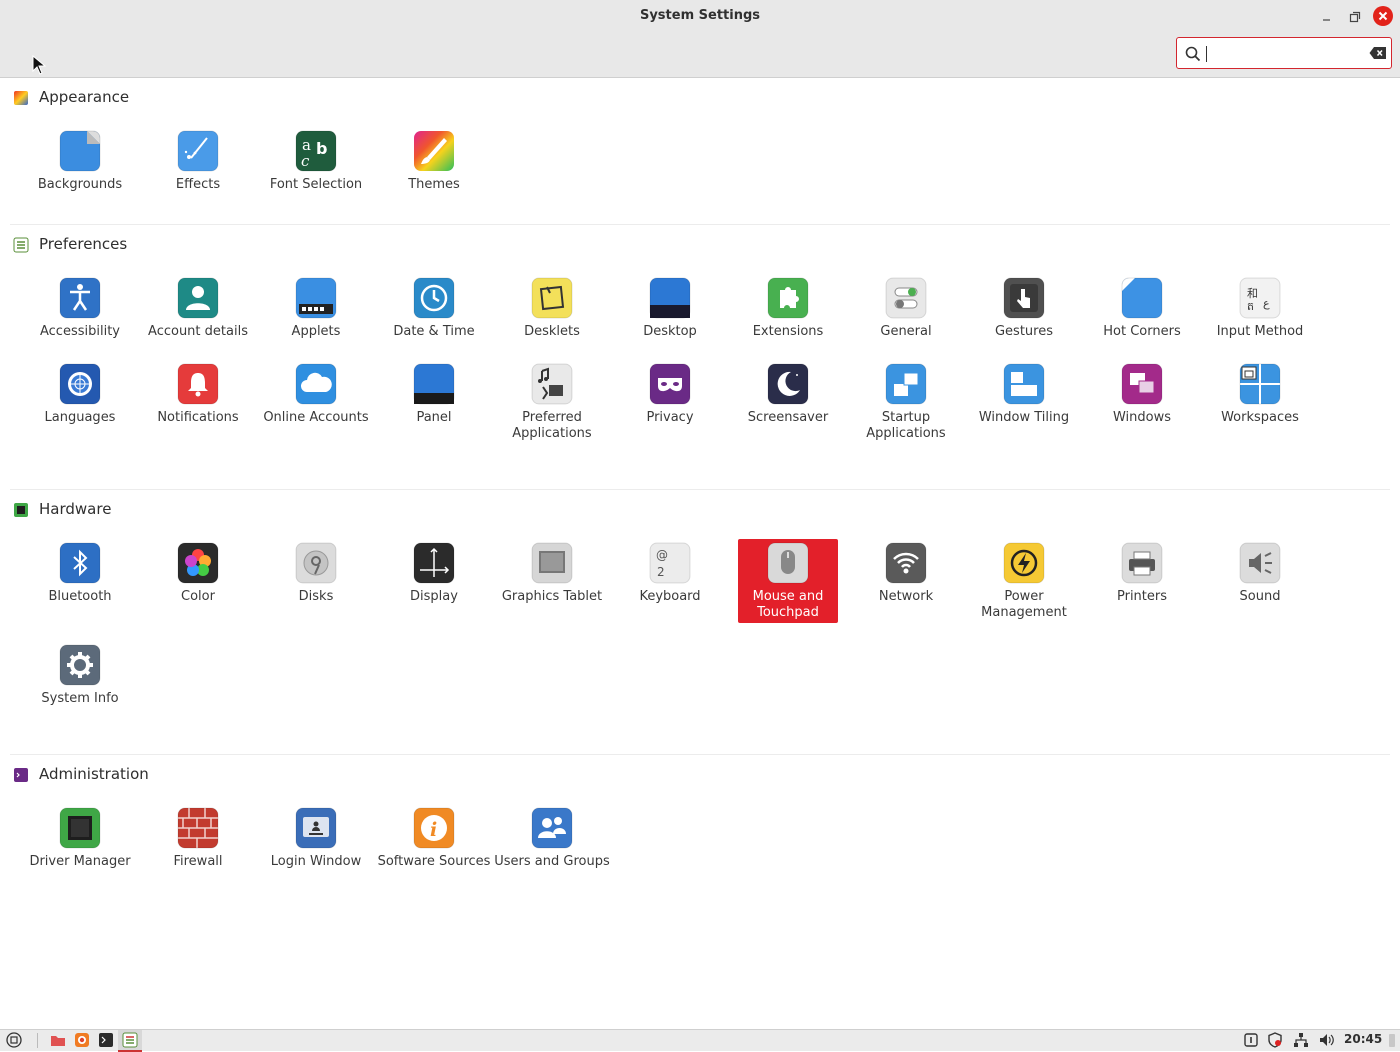 This screenshot has height=1052, width=1400. What do you see at coordinates (94, 774) in the screenshot?
I see `section-title: Administration` at bounding box center [94, 774].